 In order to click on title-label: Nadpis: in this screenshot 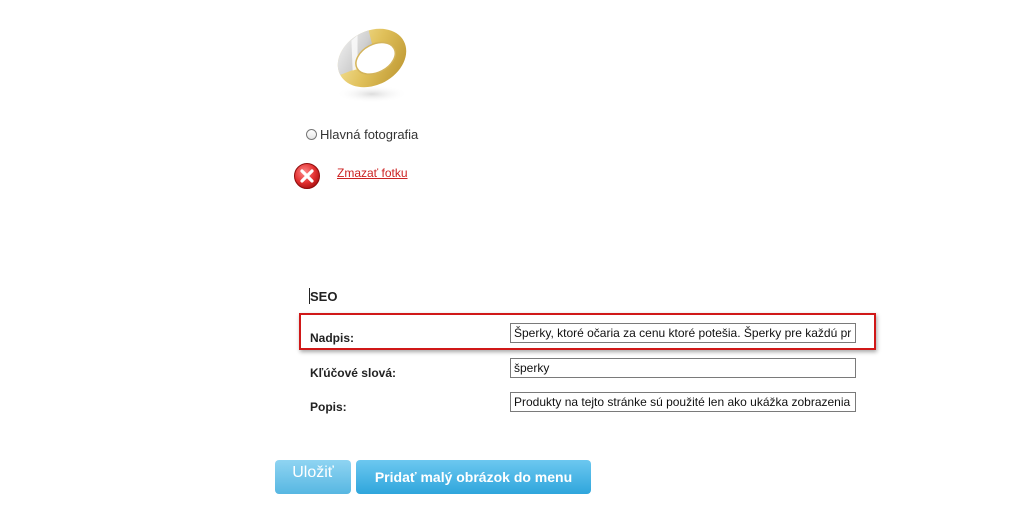, I will do `click(332, 338)`.